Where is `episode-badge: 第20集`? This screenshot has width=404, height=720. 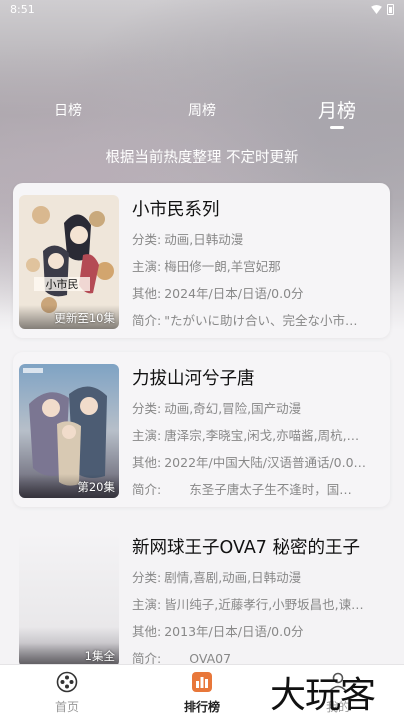 episode-badge: 第20集 is located at coordinates (96, 487).